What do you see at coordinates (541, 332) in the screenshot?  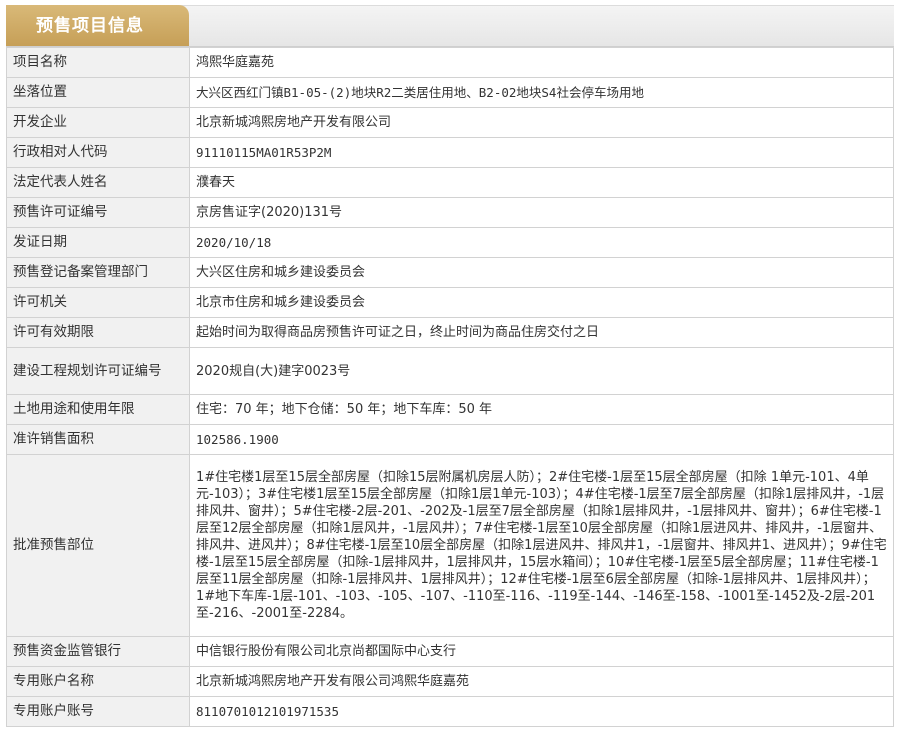 I see `row-value: 起始时间为取得商品房预售许可证之日，终止时间为商品住房交付之日` at bounding box center [541, 332].